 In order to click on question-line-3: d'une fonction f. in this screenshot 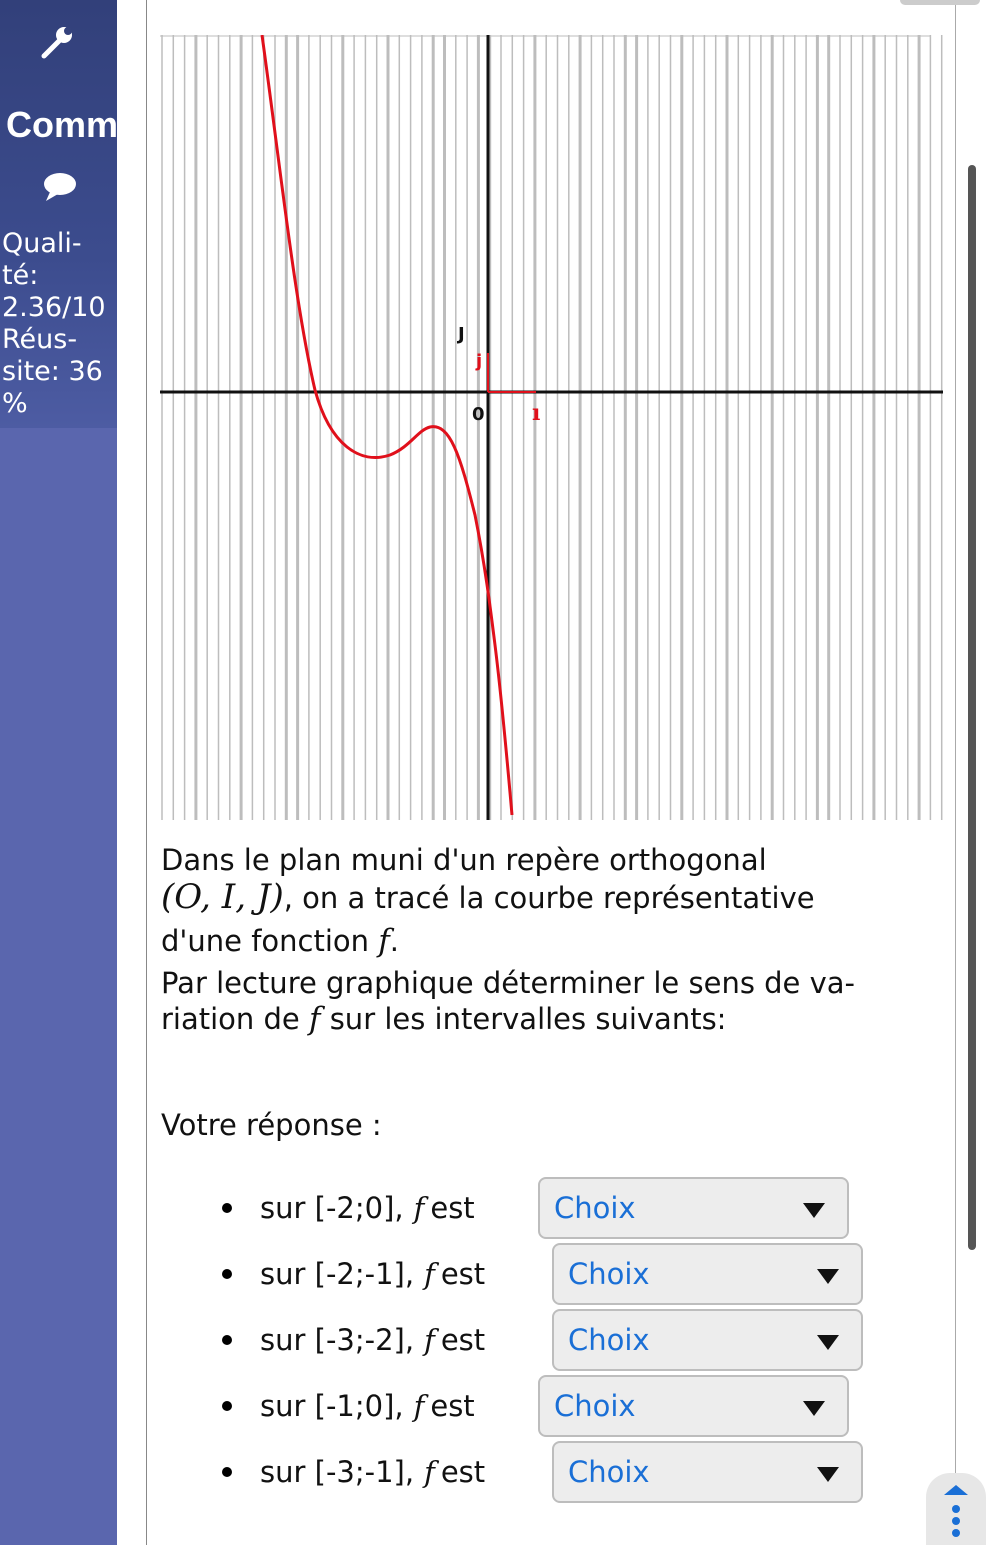, I will do `click(280, 941)`.